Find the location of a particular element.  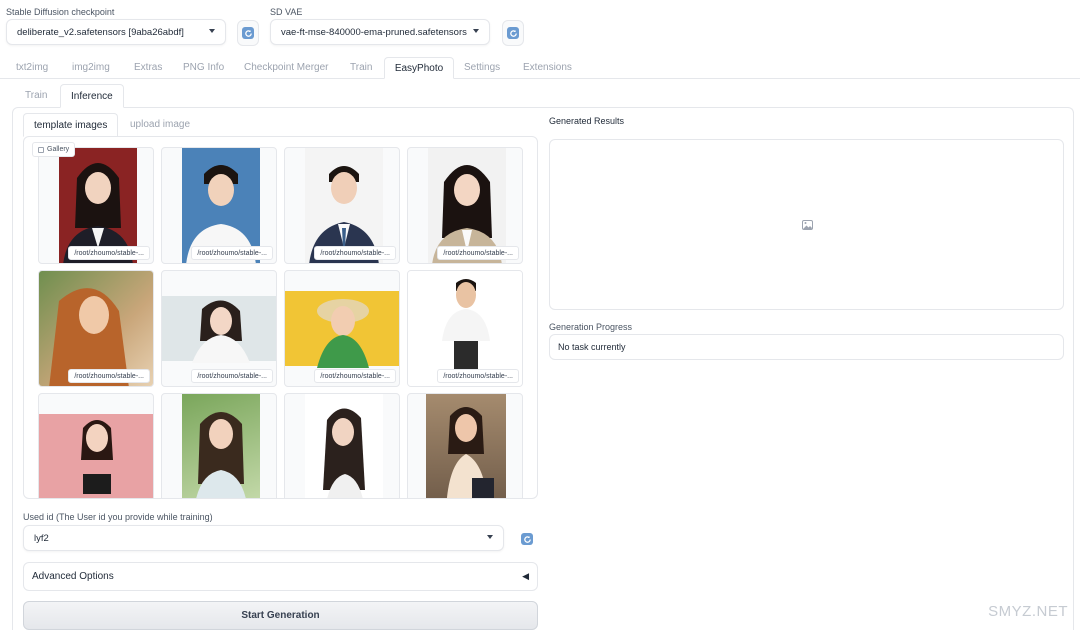

gallery-badge: Gallery is located at coordinates (54, 149).